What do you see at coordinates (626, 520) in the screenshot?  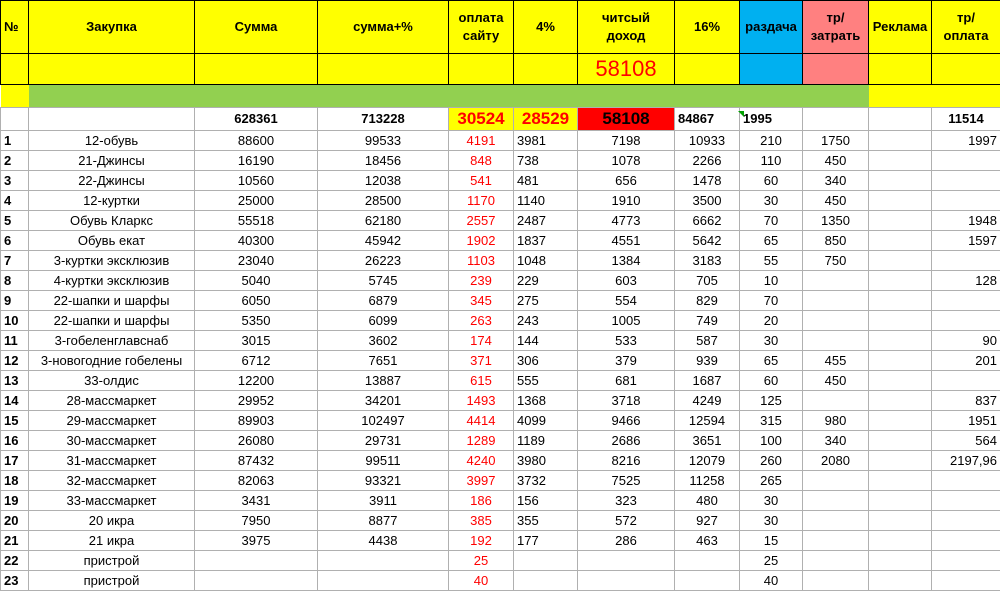 I see `chist-cell: 572` at bounding box center [626, 520].